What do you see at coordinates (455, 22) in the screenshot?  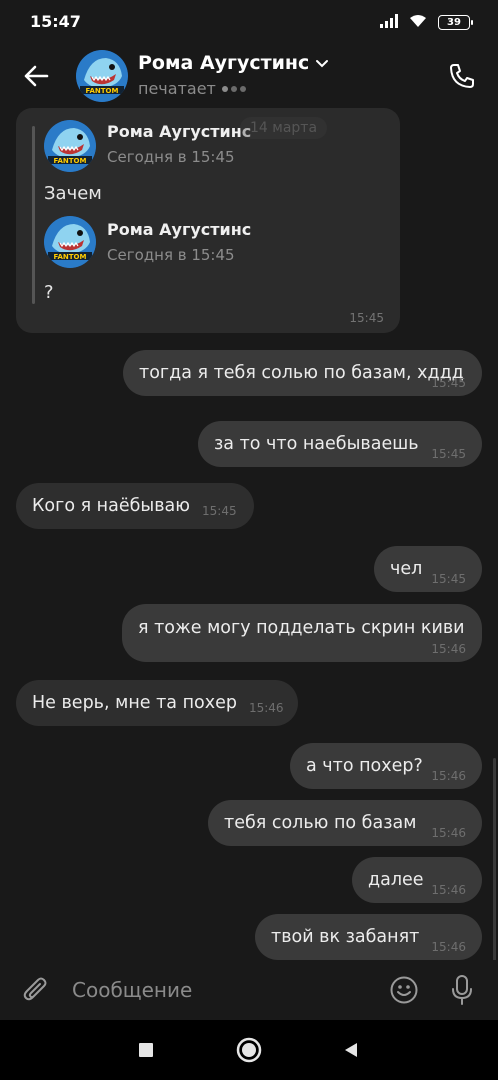 I see `battery-icon: 39` at bounding box center [455, 22].